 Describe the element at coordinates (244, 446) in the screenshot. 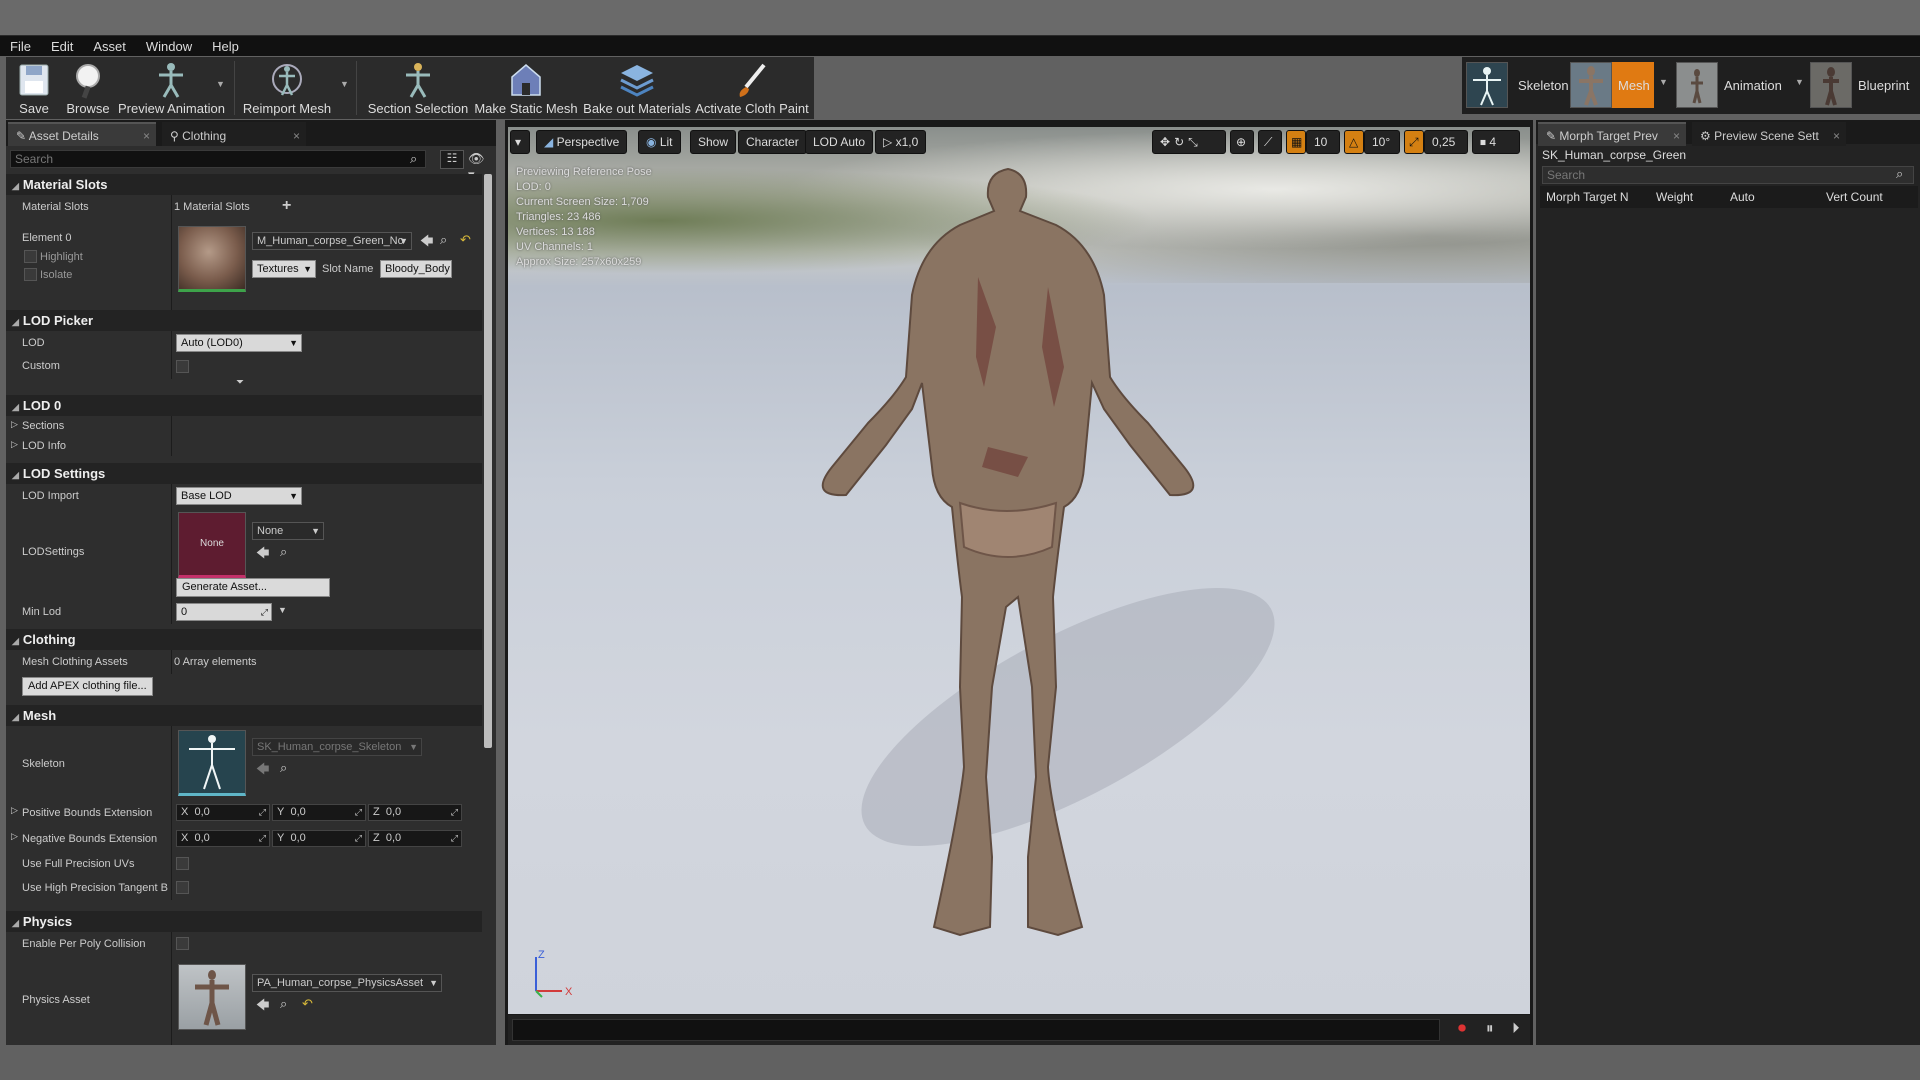

I see `lod-info-row: ▷ LOD Info` at that location.